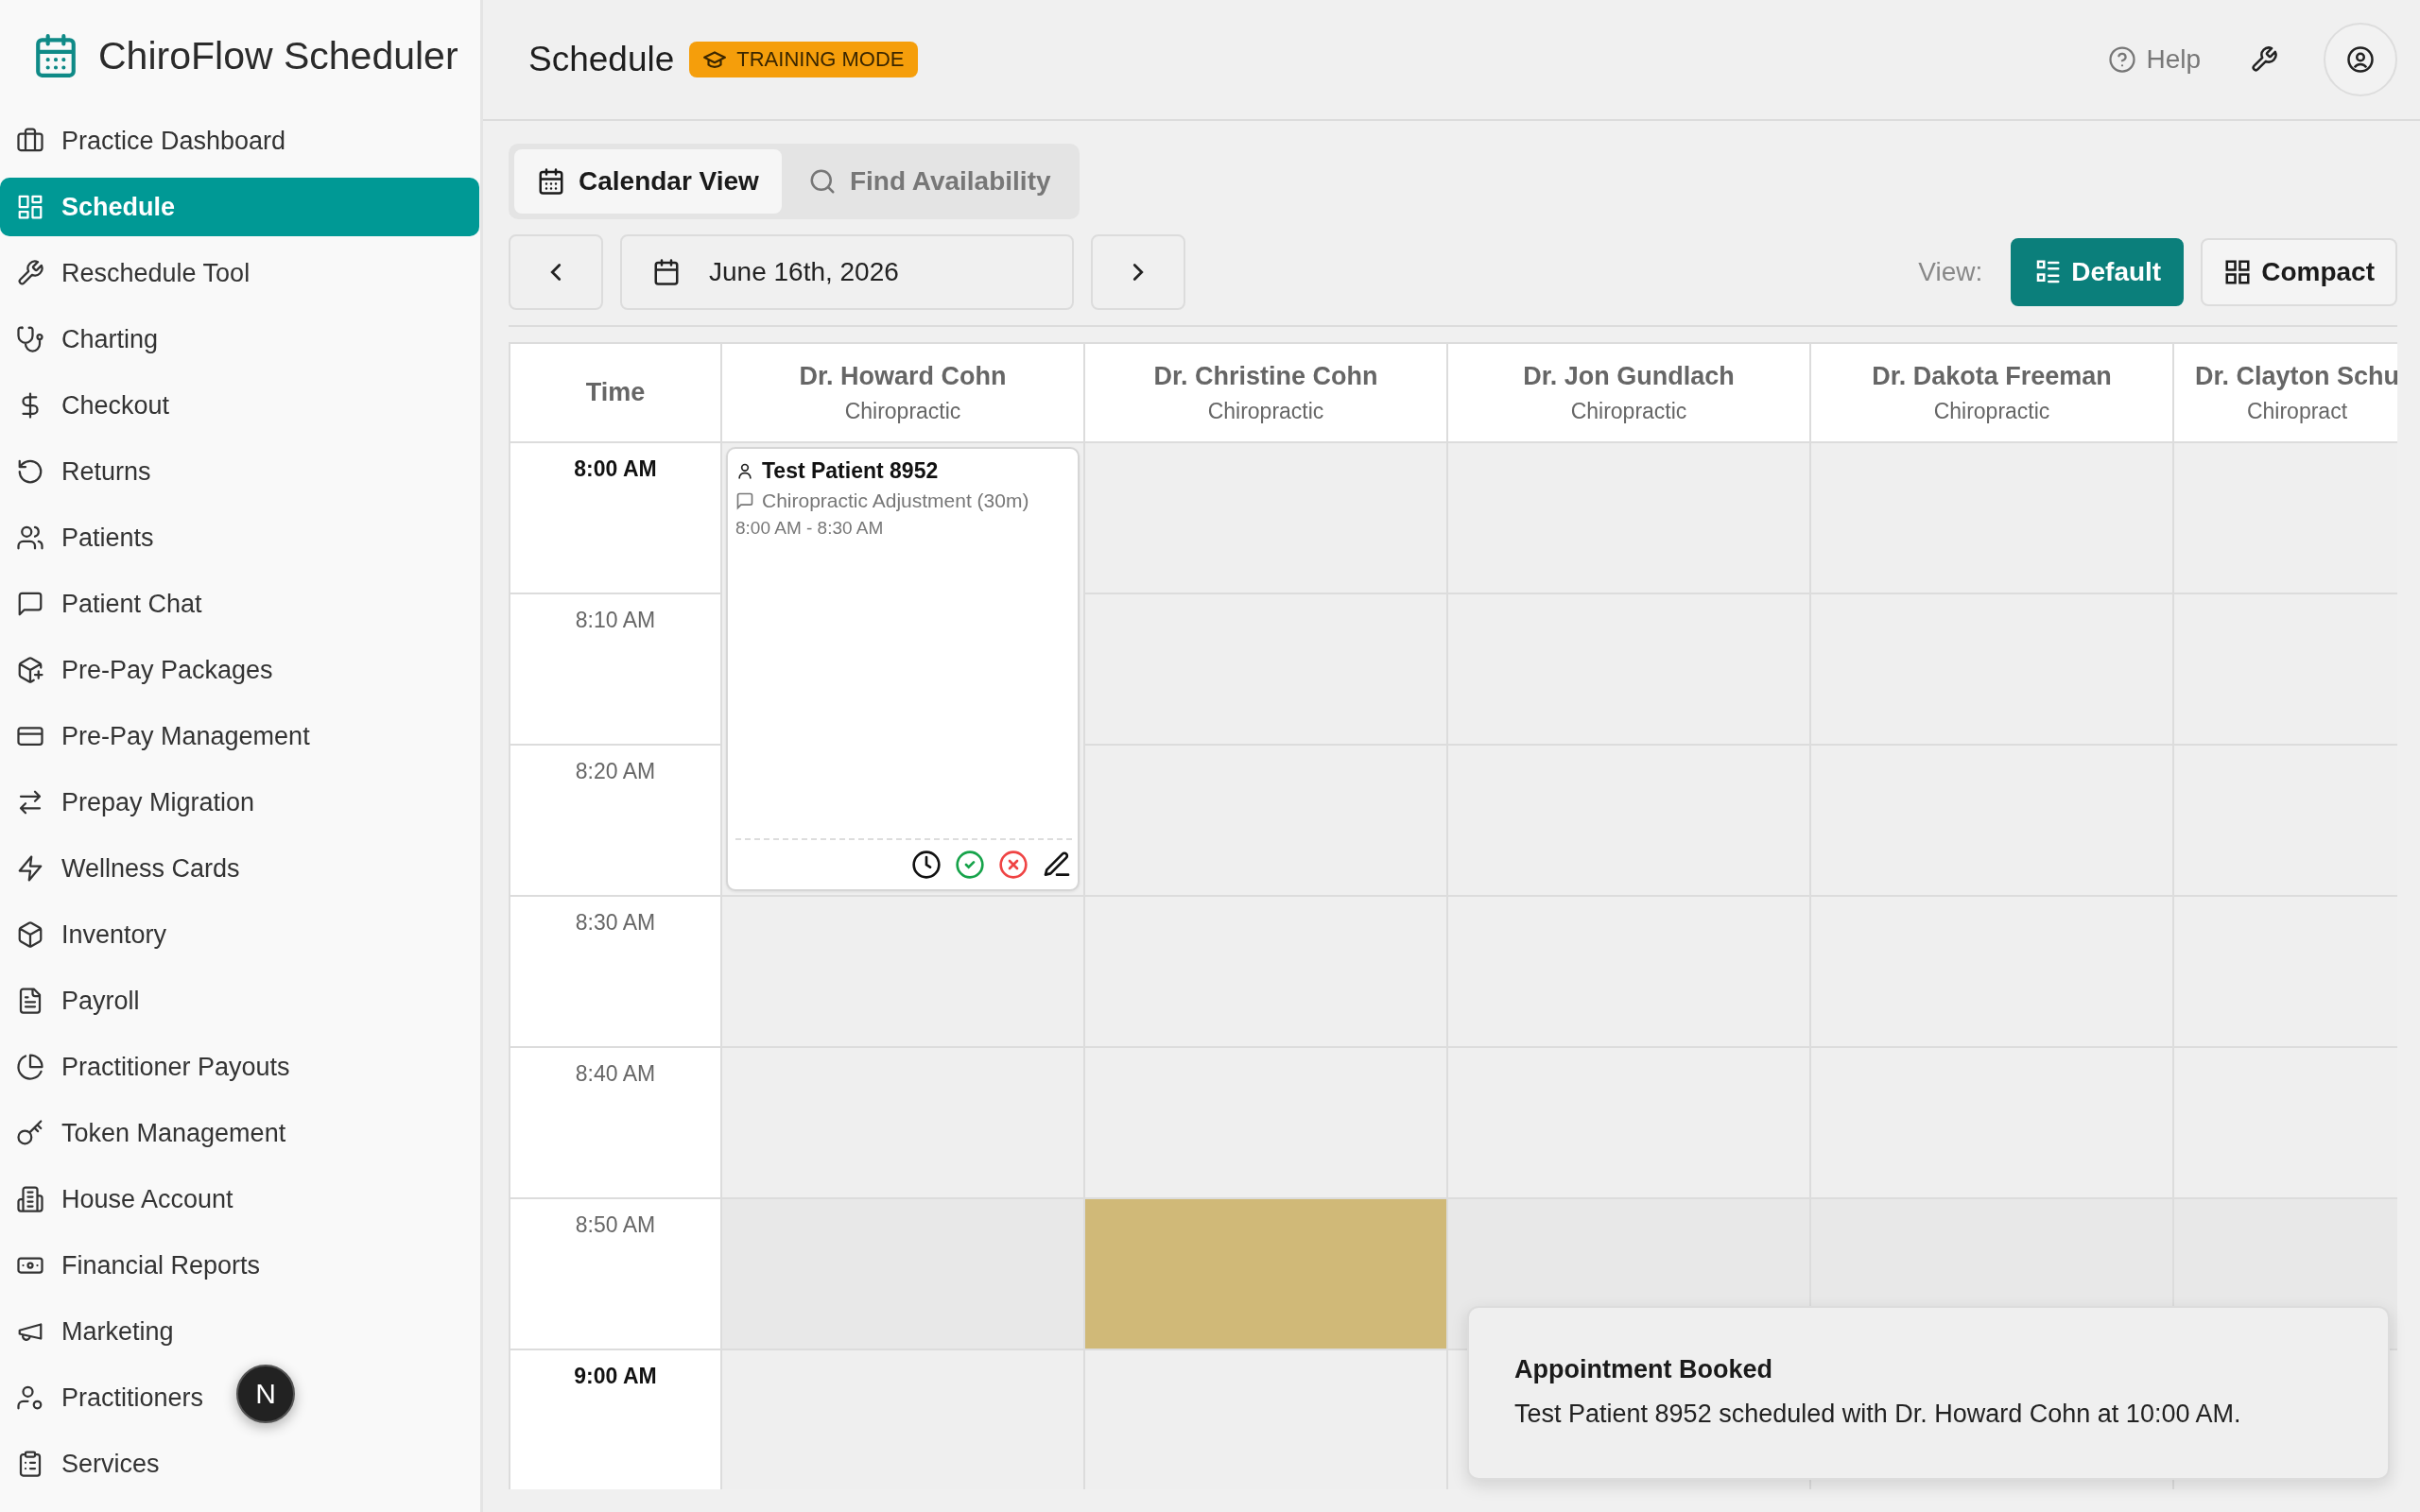 Image resolution: width=2420 pixels, height=1512 pixels. I want to click on sidebar-item: Patient Chat, so click(108, 604).